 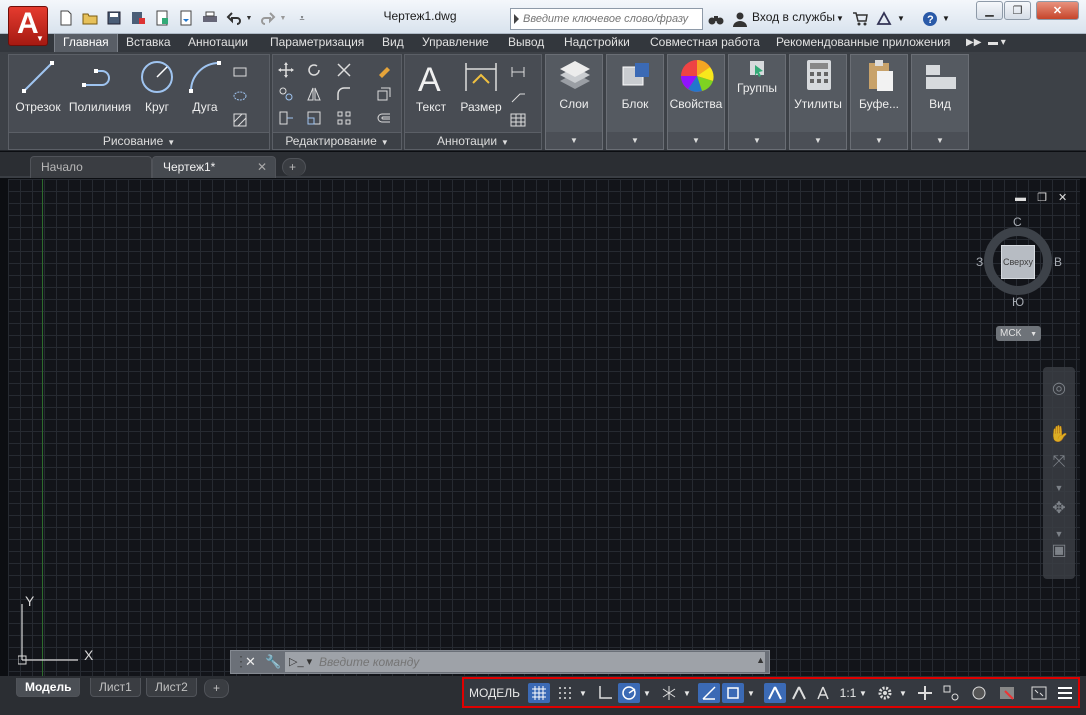 What do you see at coordinates (314, 70) in the screenshot?
I see `rotate-icon` at bounding box center [314, 70].